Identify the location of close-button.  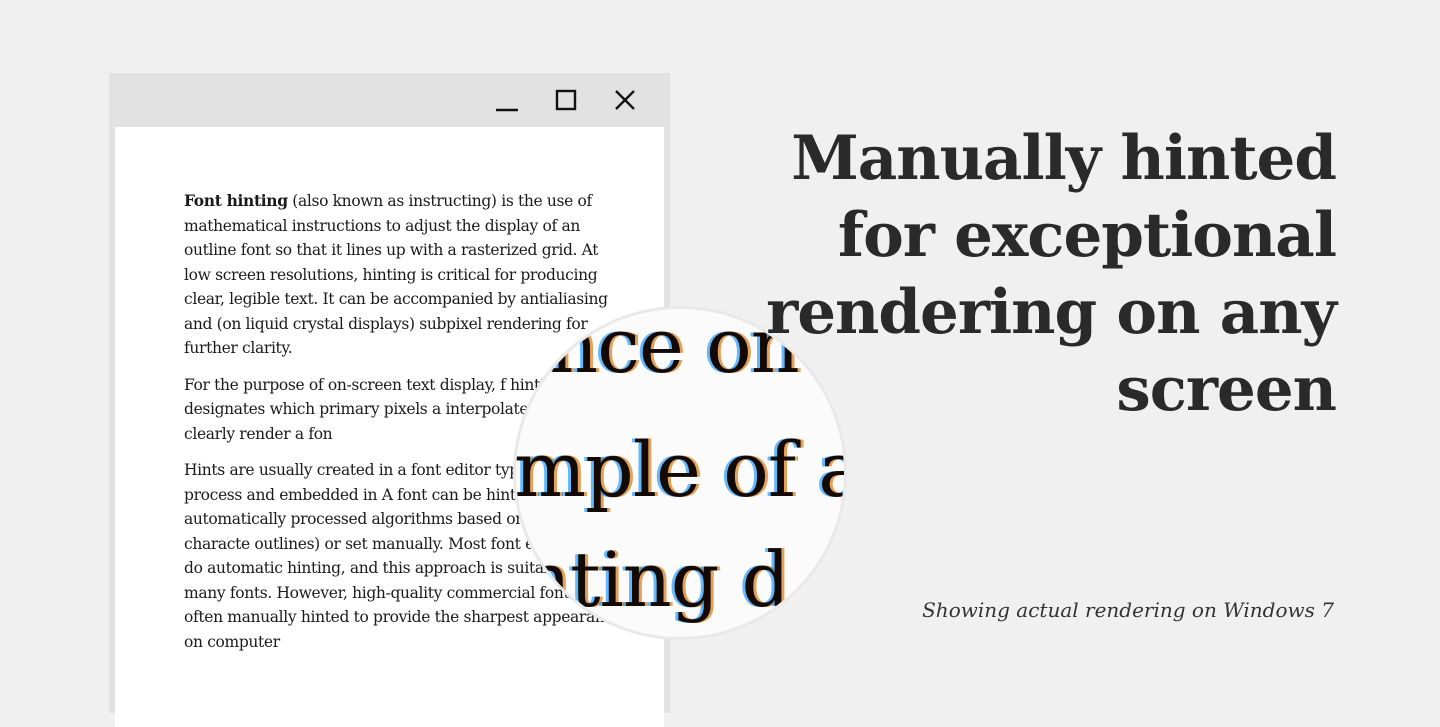
(625, 100).